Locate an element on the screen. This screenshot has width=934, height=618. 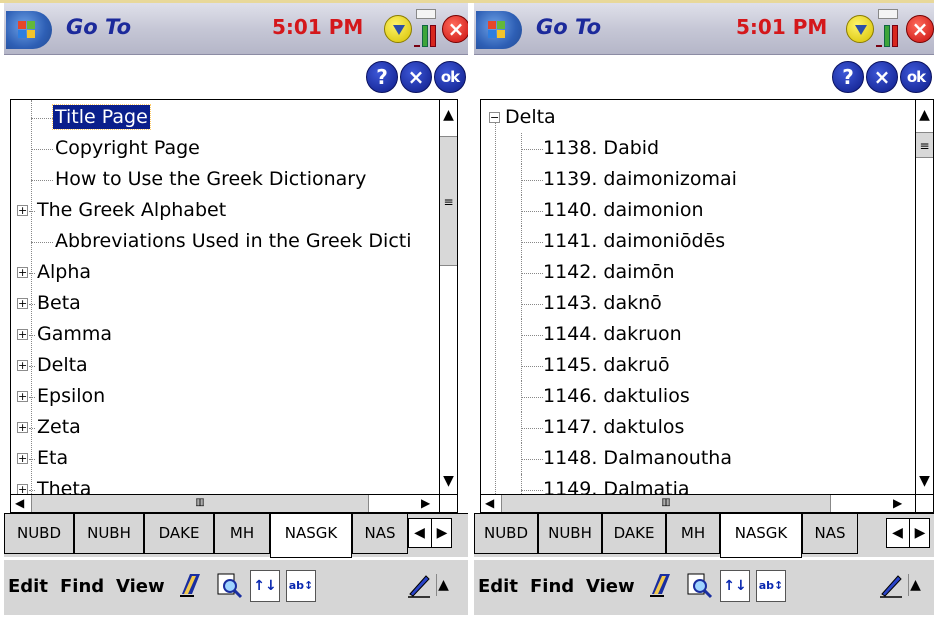
tree-item-entry: 1149. Dalmatia is located at coordinates (696, 485).